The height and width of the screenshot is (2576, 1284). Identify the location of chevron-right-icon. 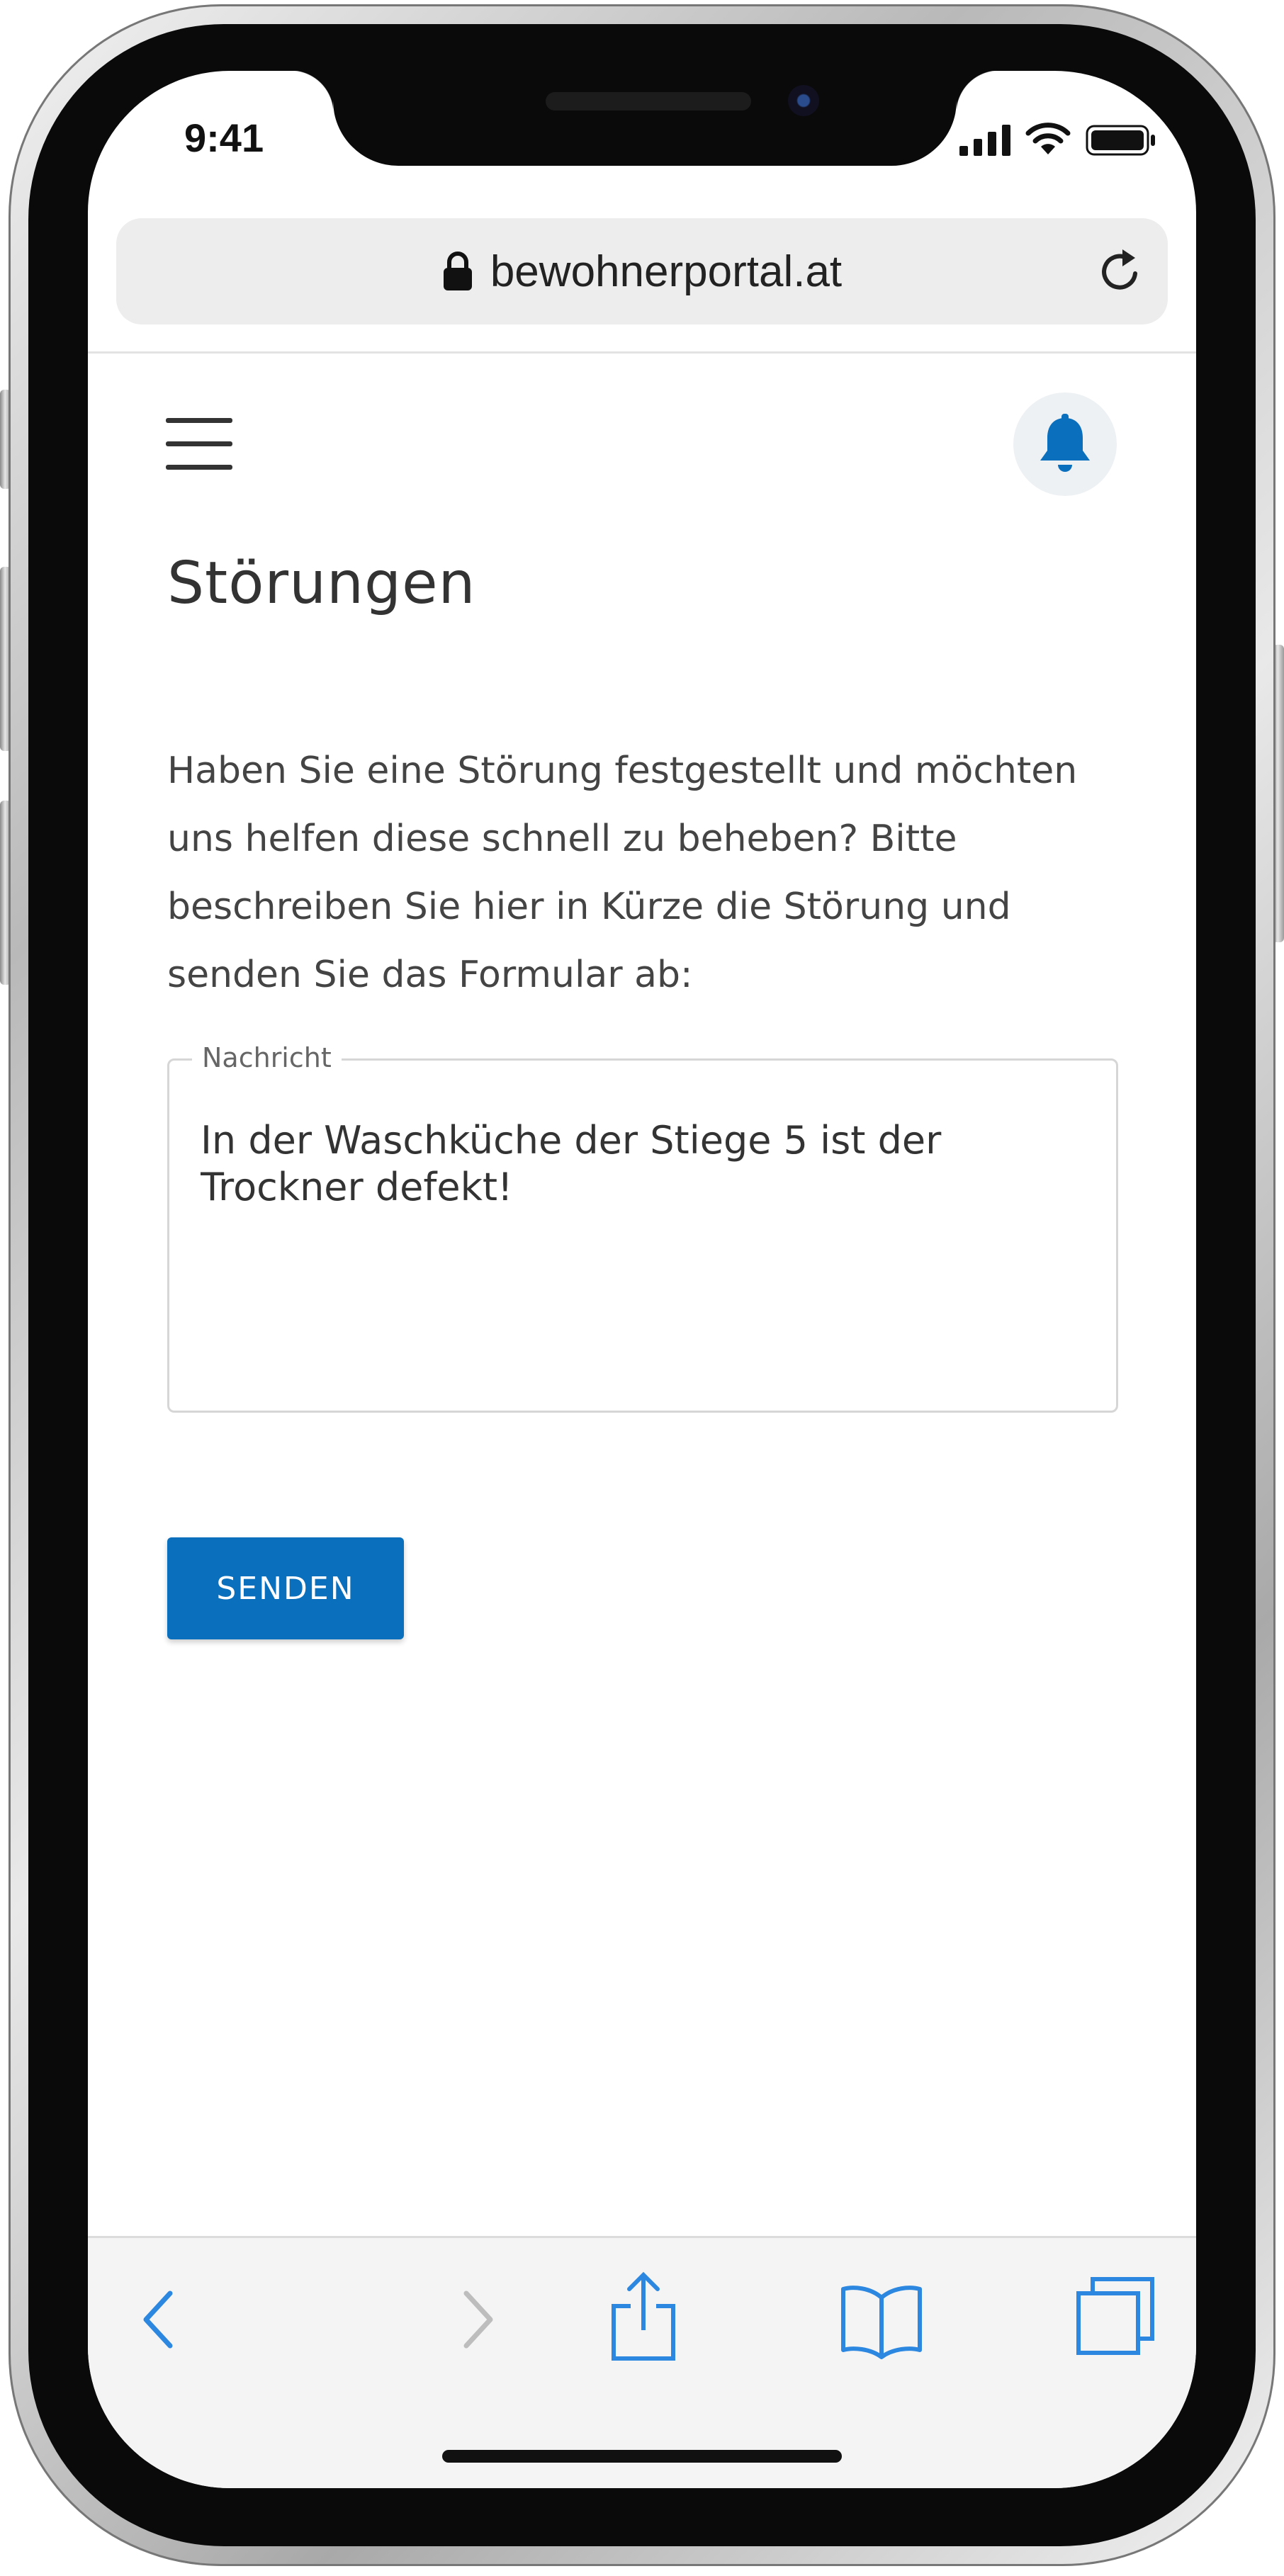
(477, 2319).